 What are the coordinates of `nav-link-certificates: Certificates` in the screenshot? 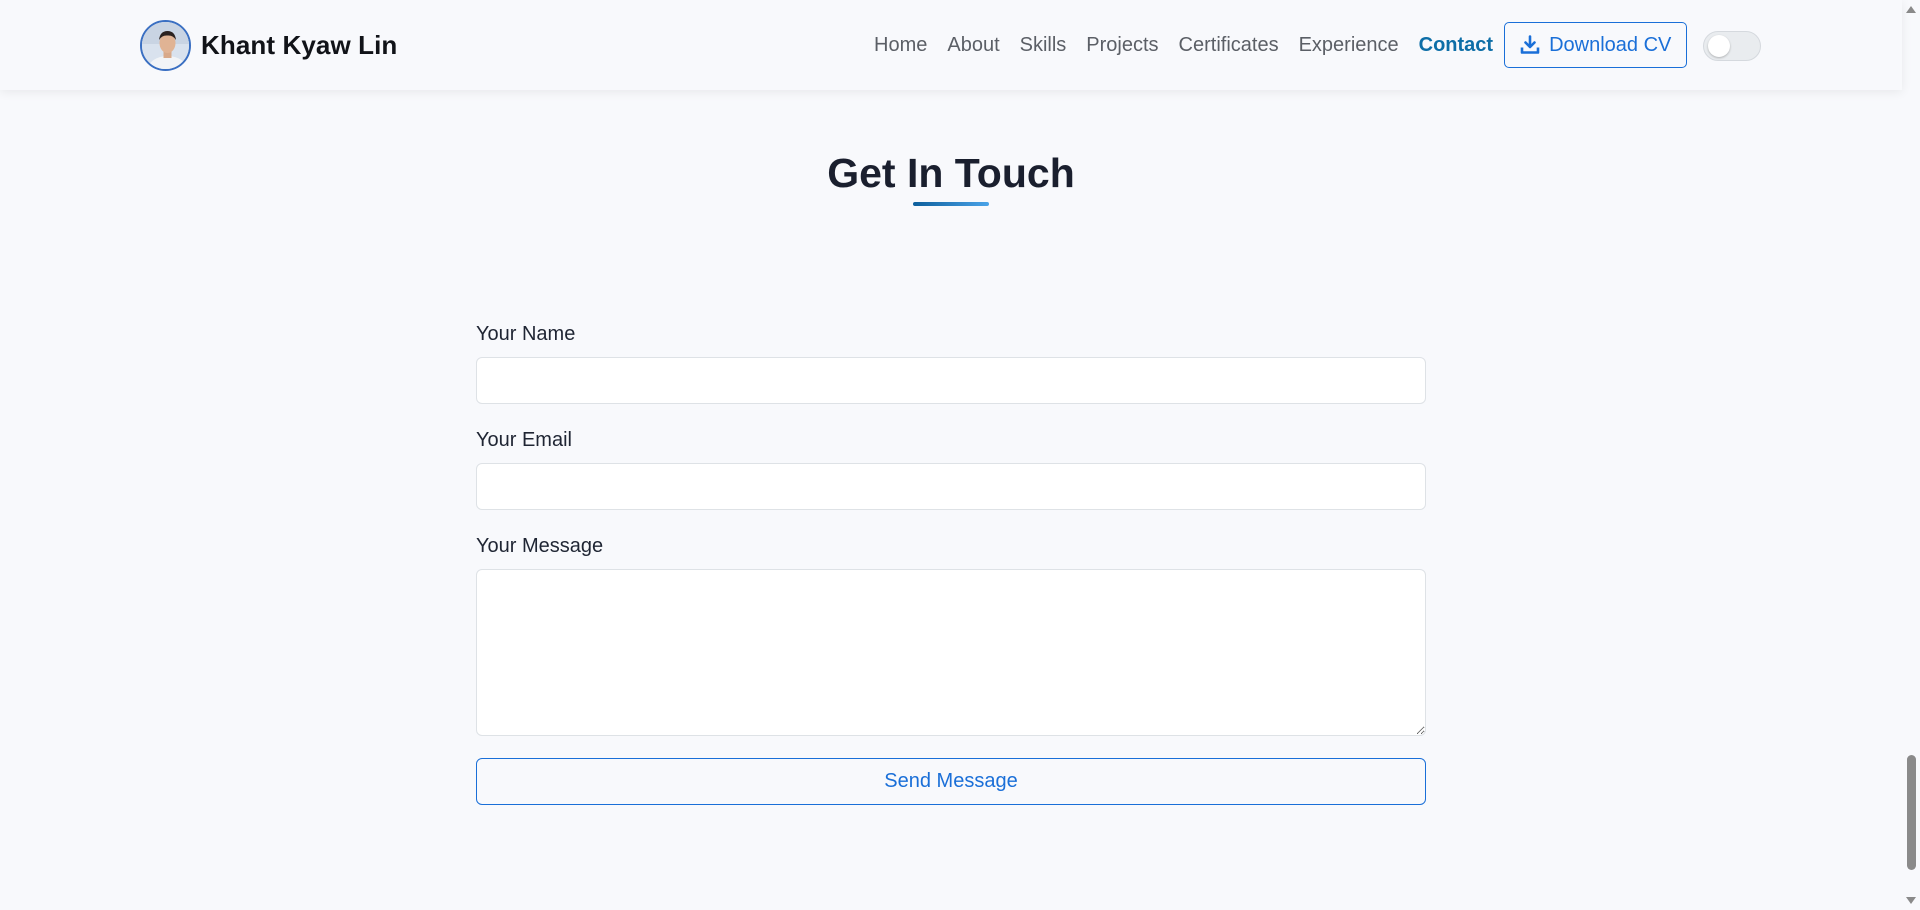 It's located at (1229, 45).